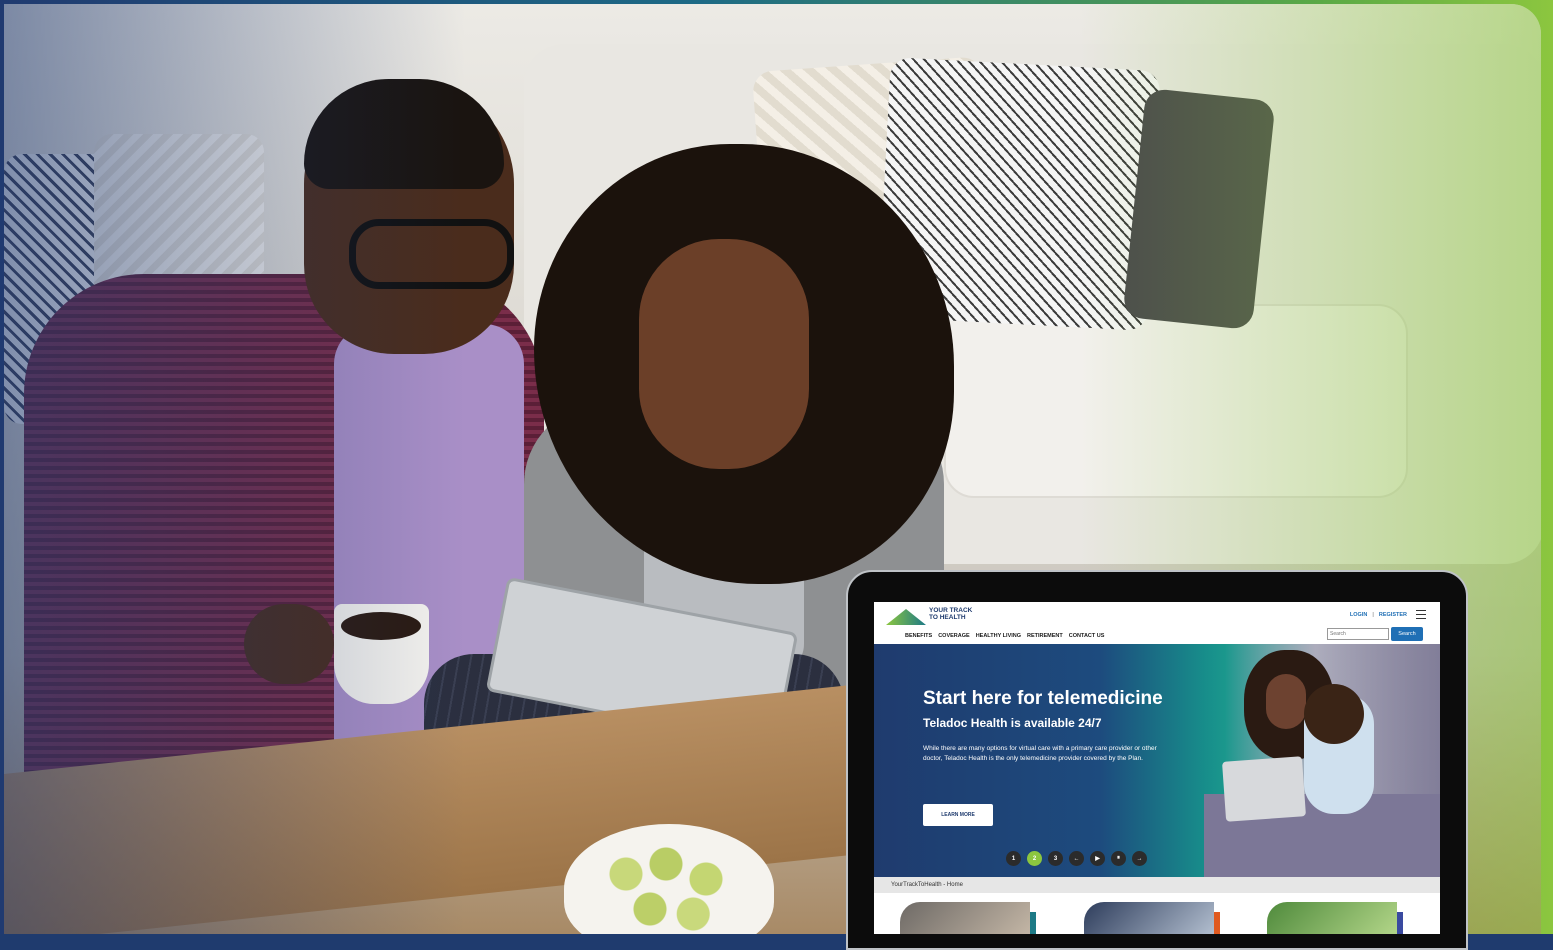  I want to click on arrow-left-icon: ←, so click(1076, 858).